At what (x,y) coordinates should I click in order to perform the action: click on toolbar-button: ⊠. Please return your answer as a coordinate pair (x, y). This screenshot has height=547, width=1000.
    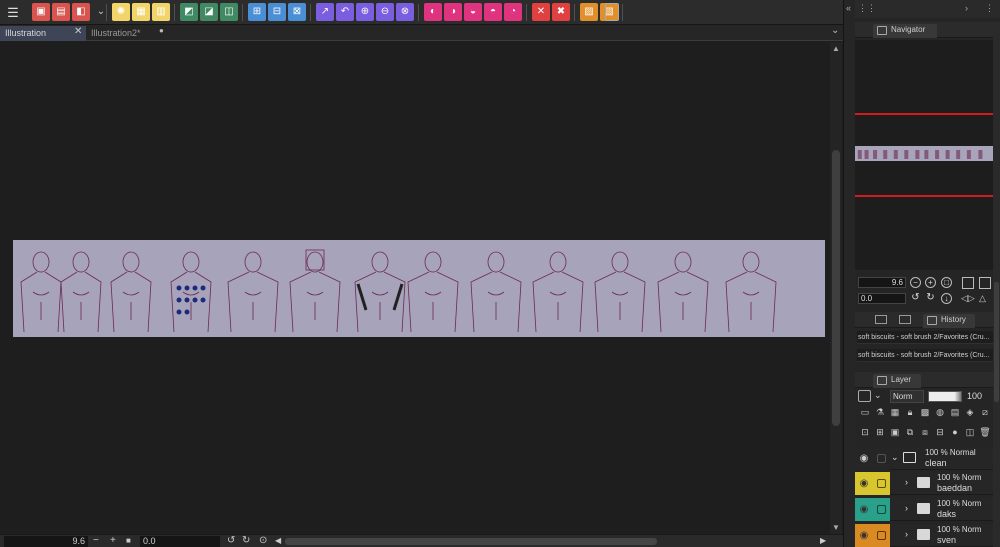
    Looking at the image, I should click on (297, 12).